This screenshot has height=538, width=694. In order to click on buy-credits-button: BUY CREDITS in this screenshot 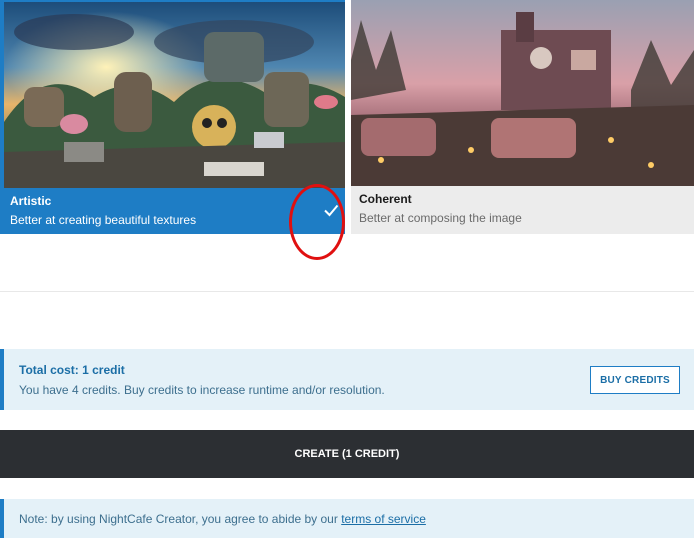, I will do `click(635, 380)`.